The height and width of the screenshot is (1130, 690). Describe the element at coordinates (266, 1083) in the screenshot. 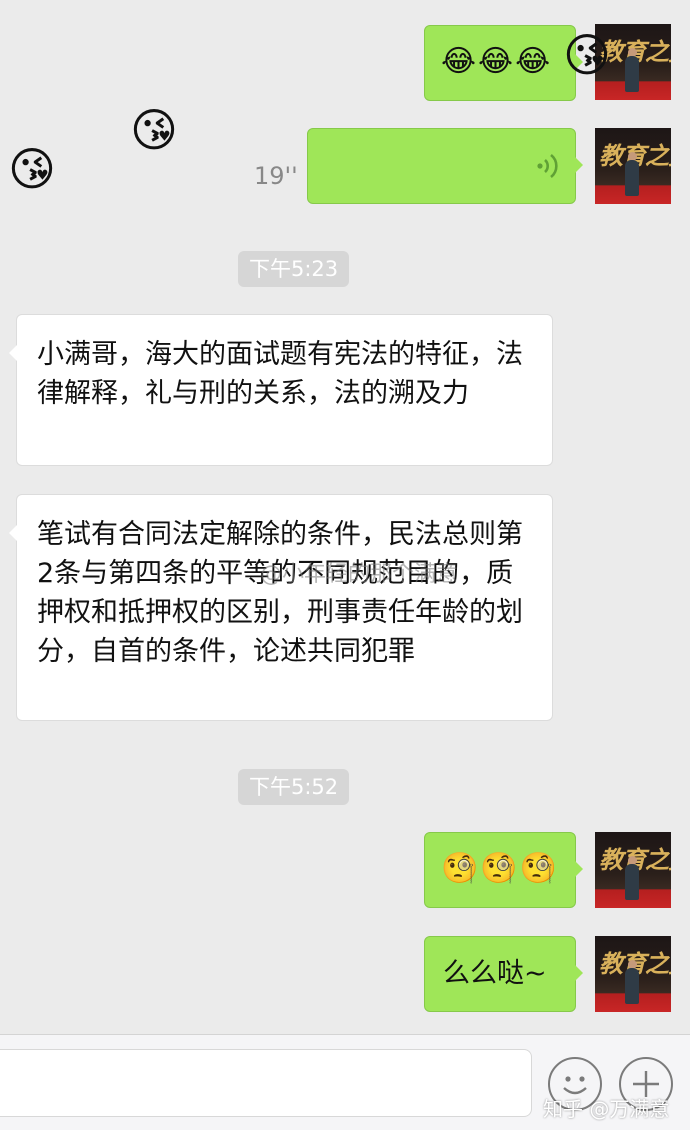

I see `message-input` at that location.